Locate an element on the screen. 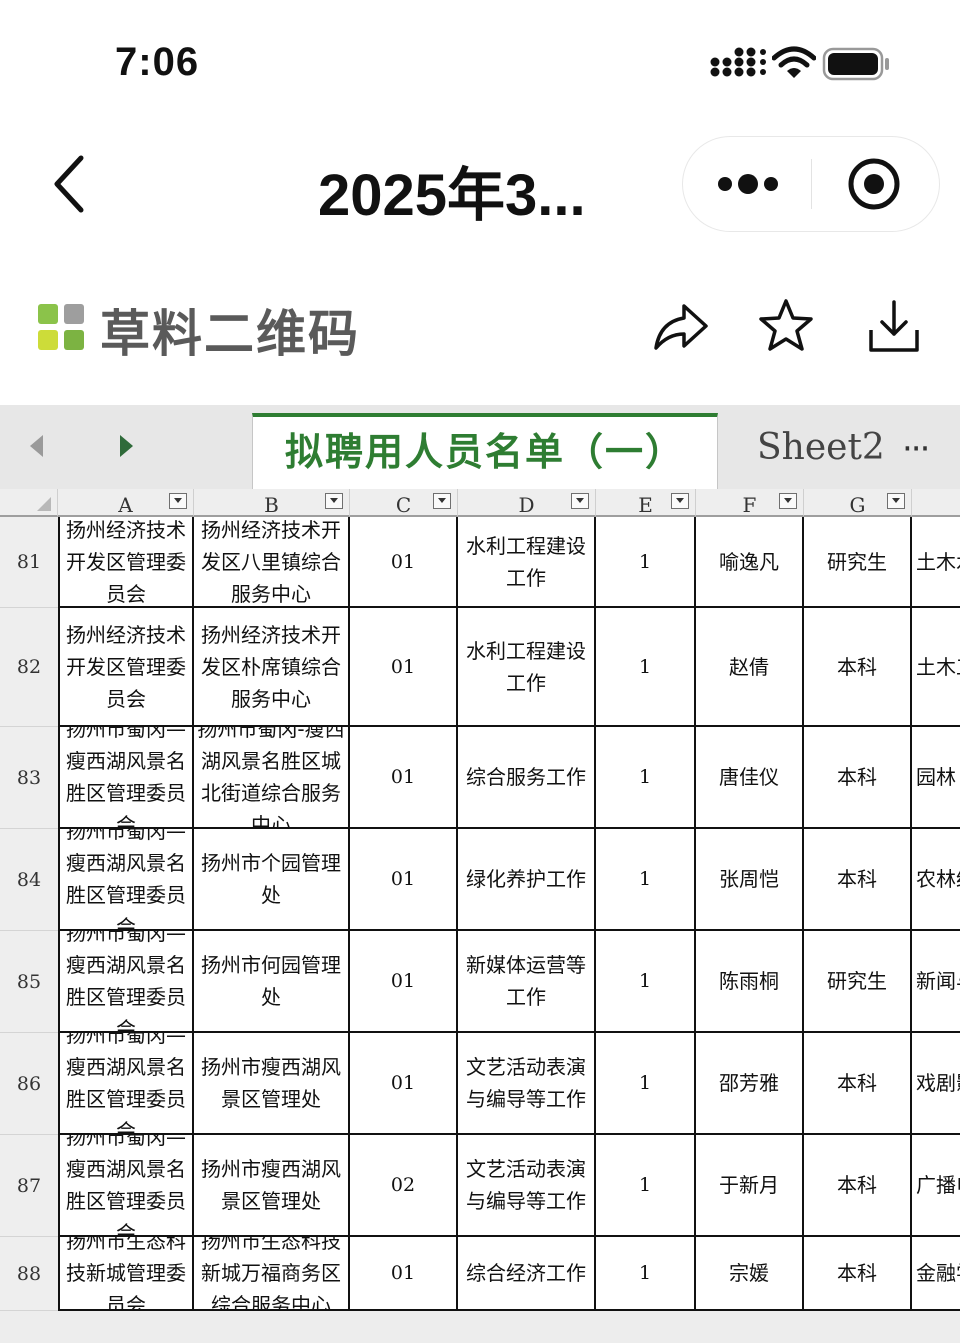 This screenshot has width=960, height=1343. row-header: 88 is located at coordinates (29, 1274).